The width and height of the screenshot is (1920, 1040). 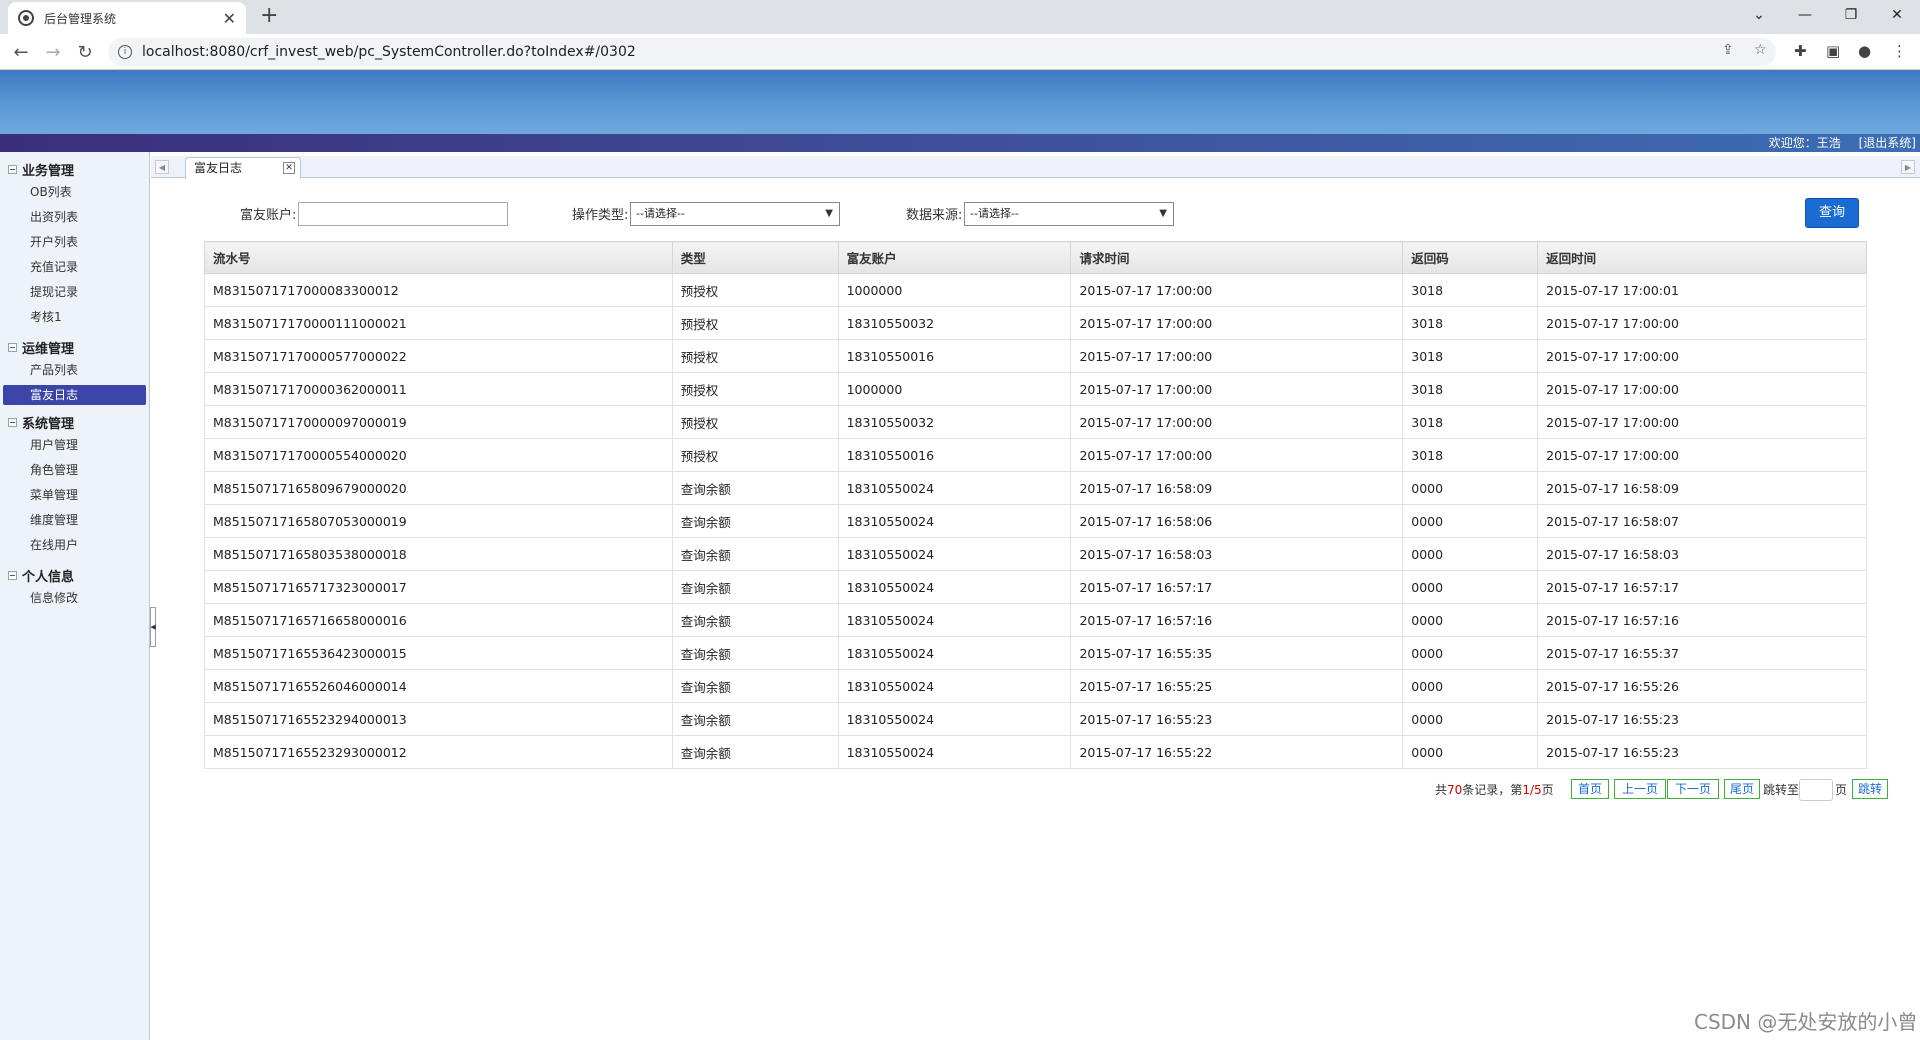 What do you see at coordinates (74, 267) in the screenshot?
I see `sidebar-item: 充值记录` at bounding box center [74, 267].